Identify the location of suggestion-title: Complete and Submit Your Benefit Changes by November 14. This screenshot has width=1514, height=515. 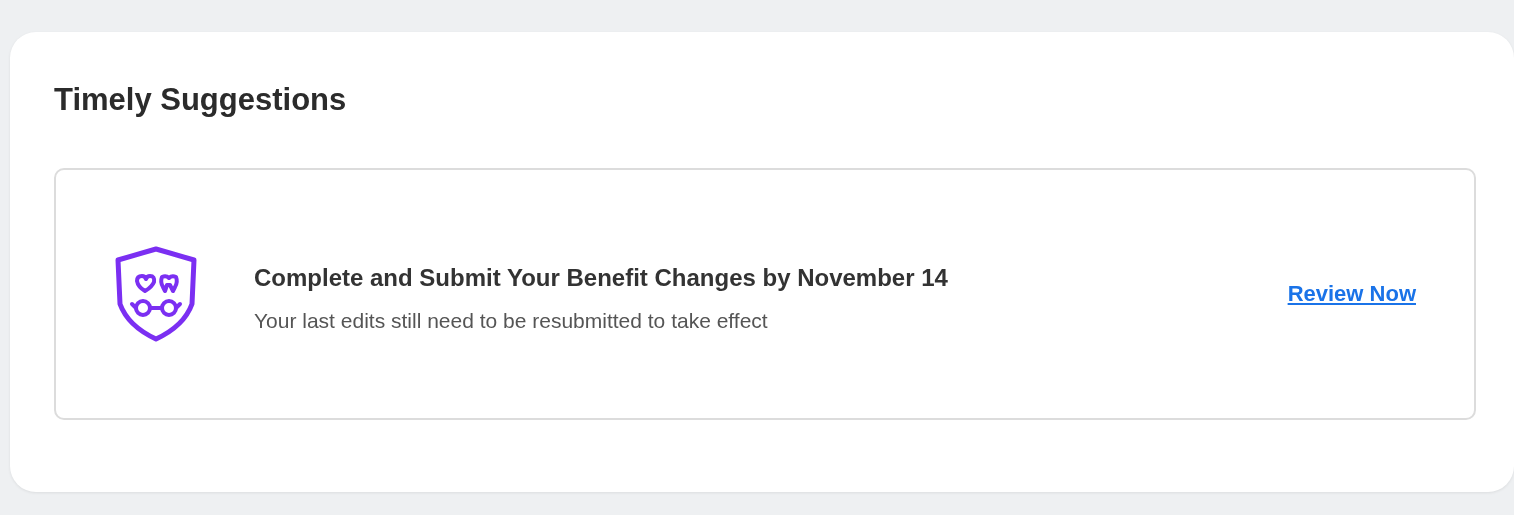
(601, 277).